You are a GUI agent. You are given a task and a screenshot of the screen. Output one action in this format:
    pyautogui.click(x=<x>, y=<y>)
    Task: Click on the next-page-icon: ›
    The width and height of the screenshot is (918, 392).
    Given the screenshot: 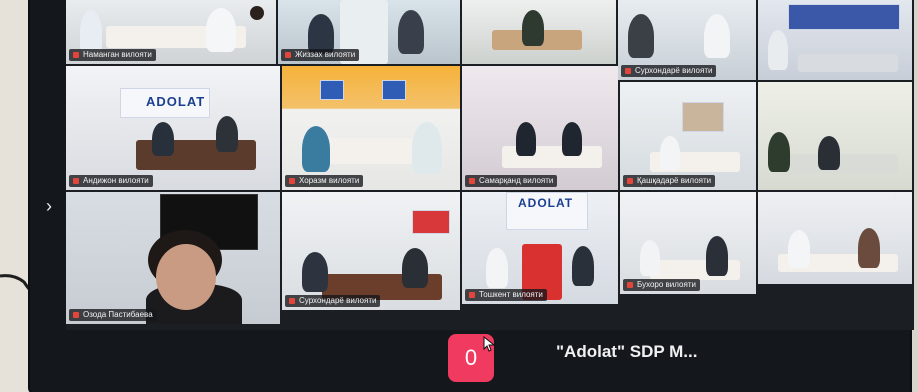 What is the action you would take?
    pyautogui.click(x=895, y=196)
    